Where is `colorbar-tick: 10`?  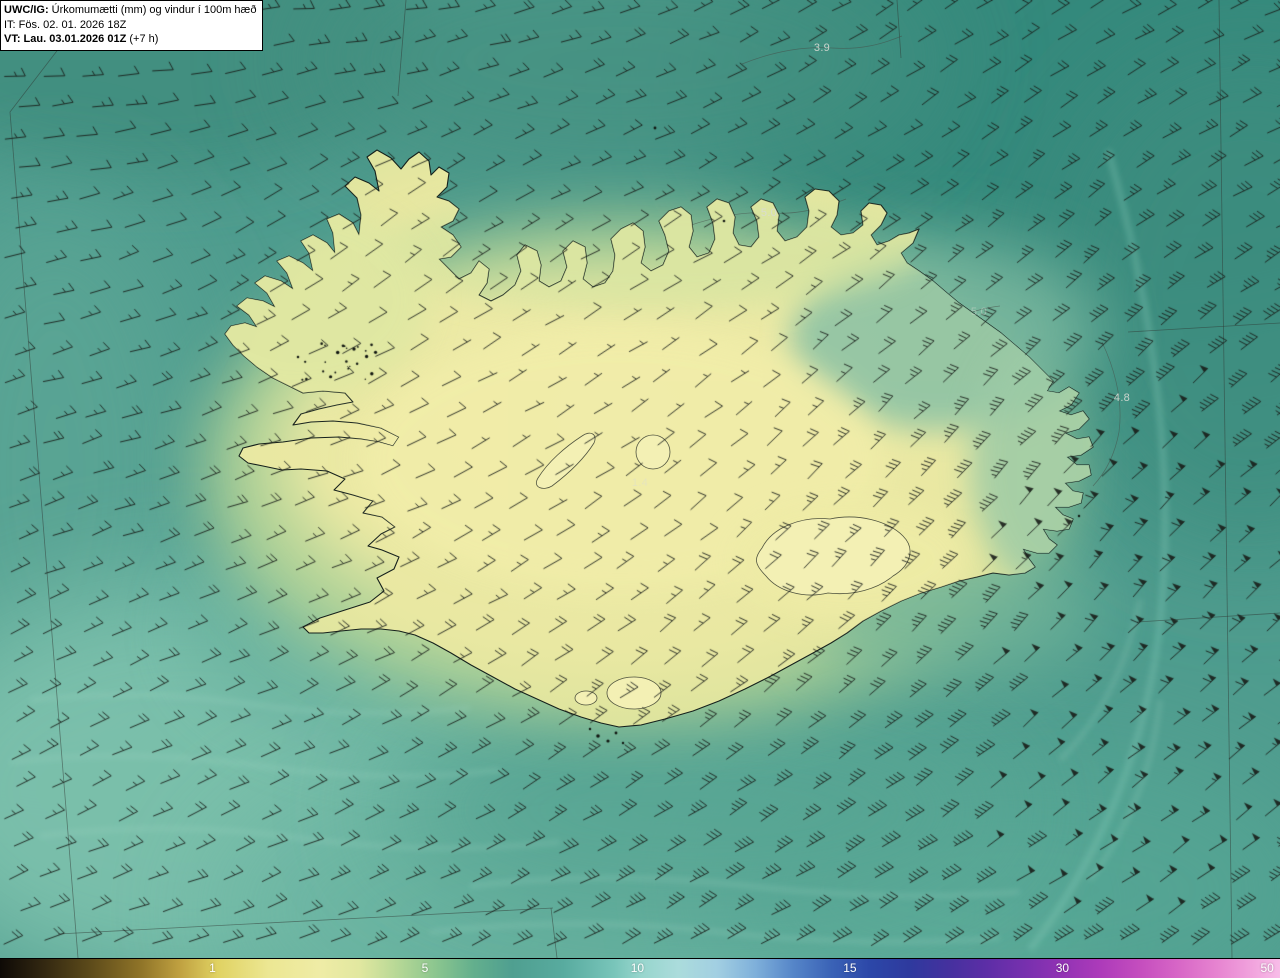
colorbar-tick: 10 is located at coordinates (637, 968).